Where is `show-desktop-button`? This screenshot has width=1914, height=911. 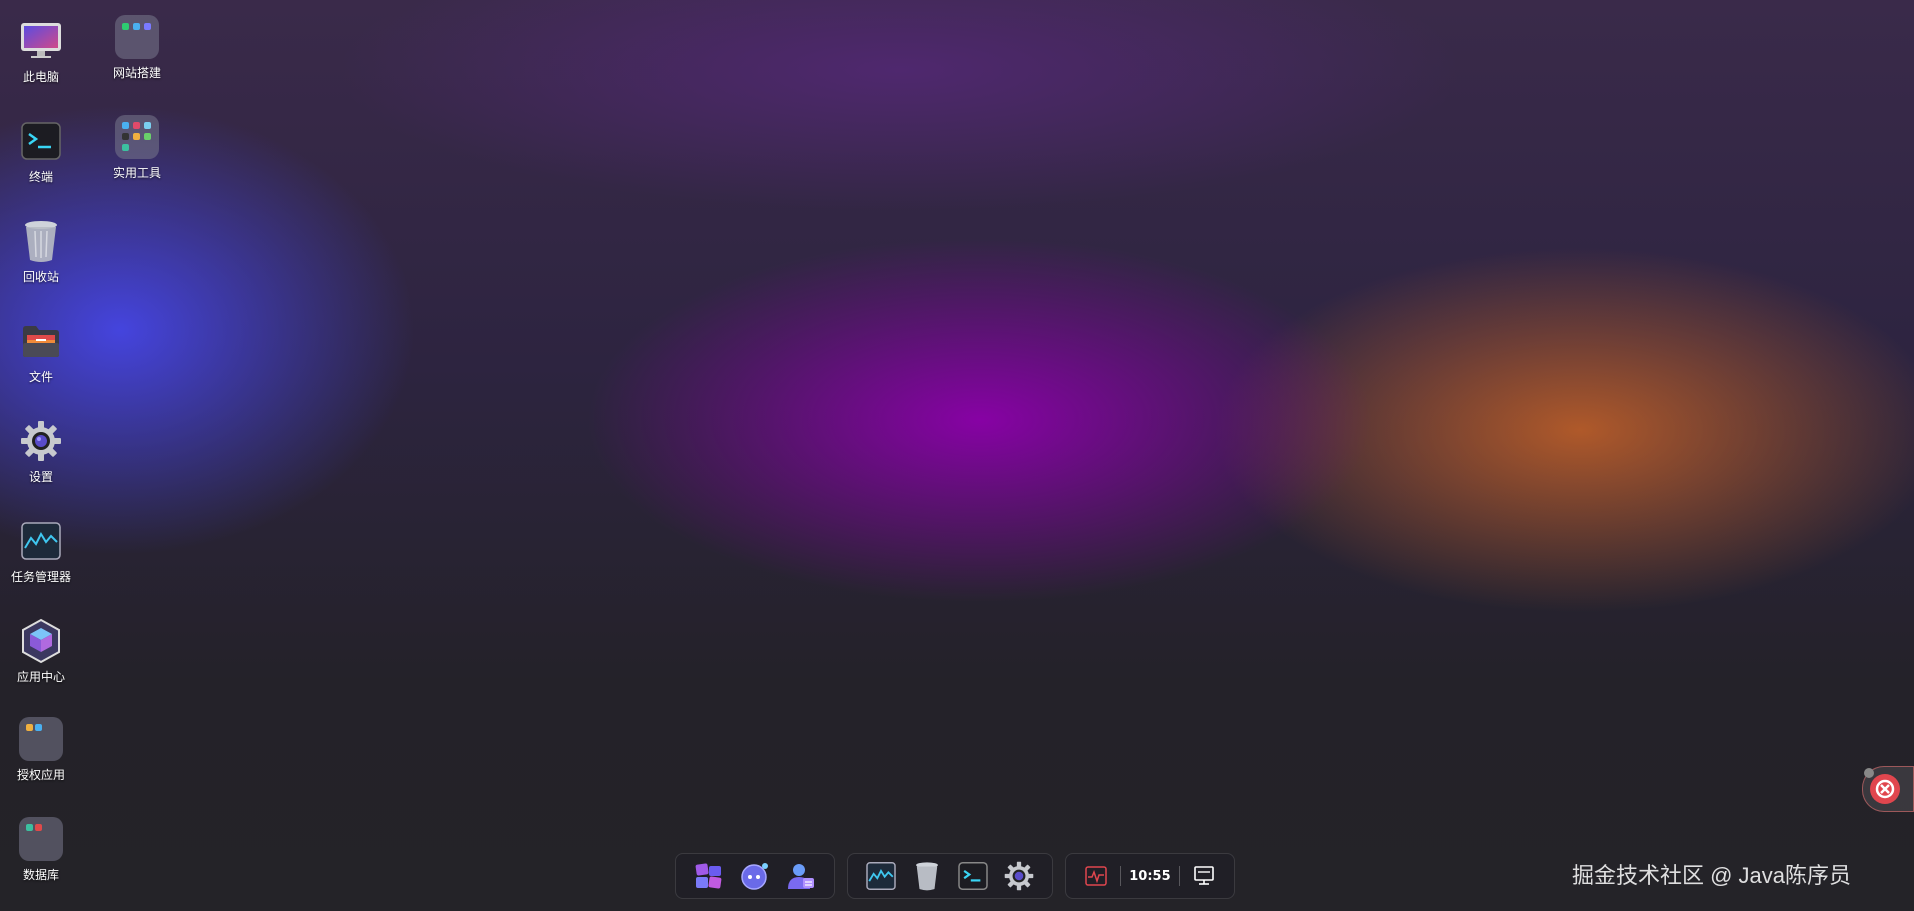 show-desktop-button is located at coordinates (1204, 876).